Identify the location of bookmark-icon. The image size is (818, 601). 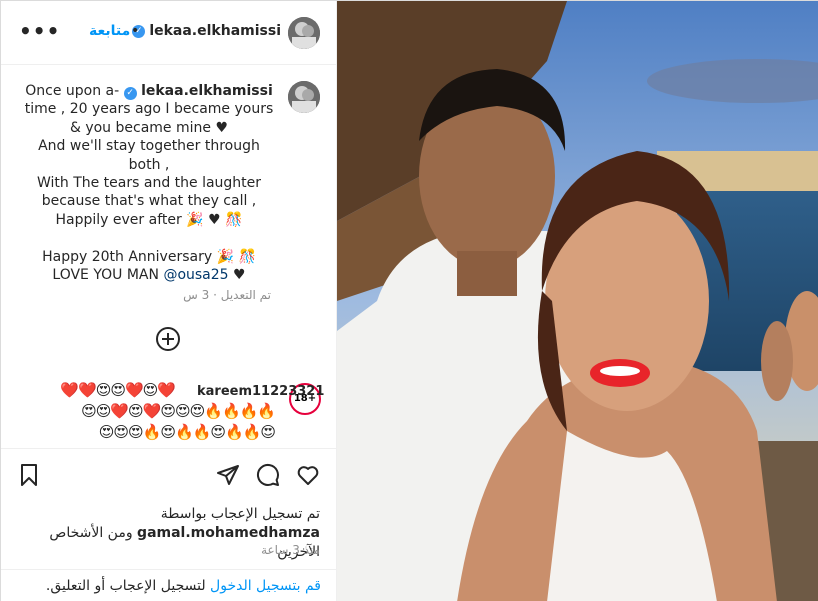
(29, 475).